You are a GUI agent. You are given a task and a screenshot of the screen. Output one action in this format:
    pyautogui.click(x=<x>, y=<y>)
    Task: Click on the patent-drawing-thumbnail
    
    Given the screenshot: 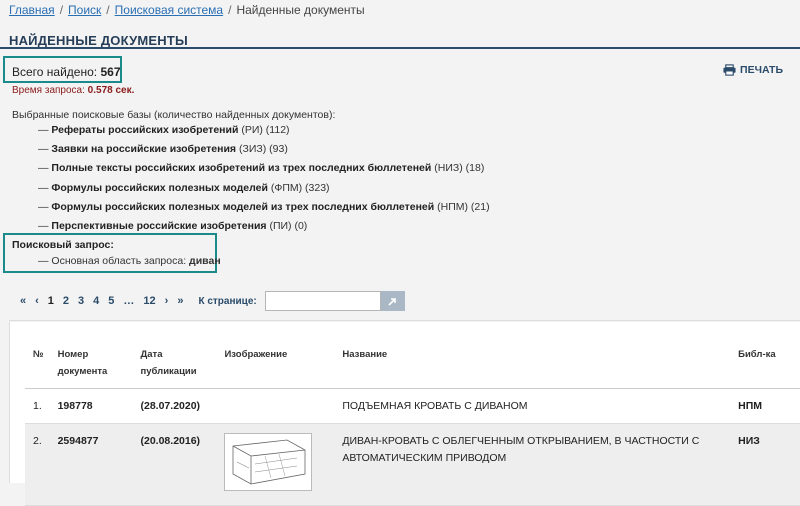 What is the action you would take?
    pyautogui.click(x=268, y=462)
    